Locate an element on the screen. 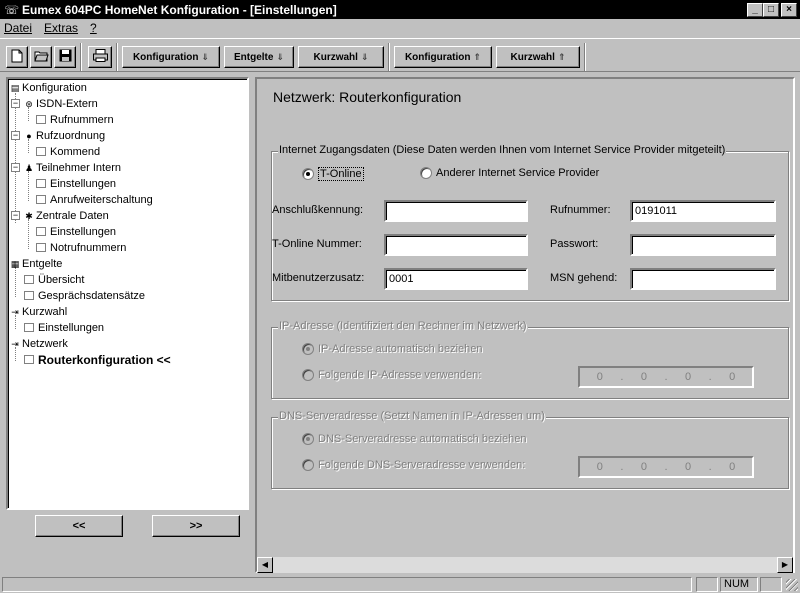  tree-item-teilnehmer-intern: ♟ Teilnehmer Intern is located at coordinates (72, 168).